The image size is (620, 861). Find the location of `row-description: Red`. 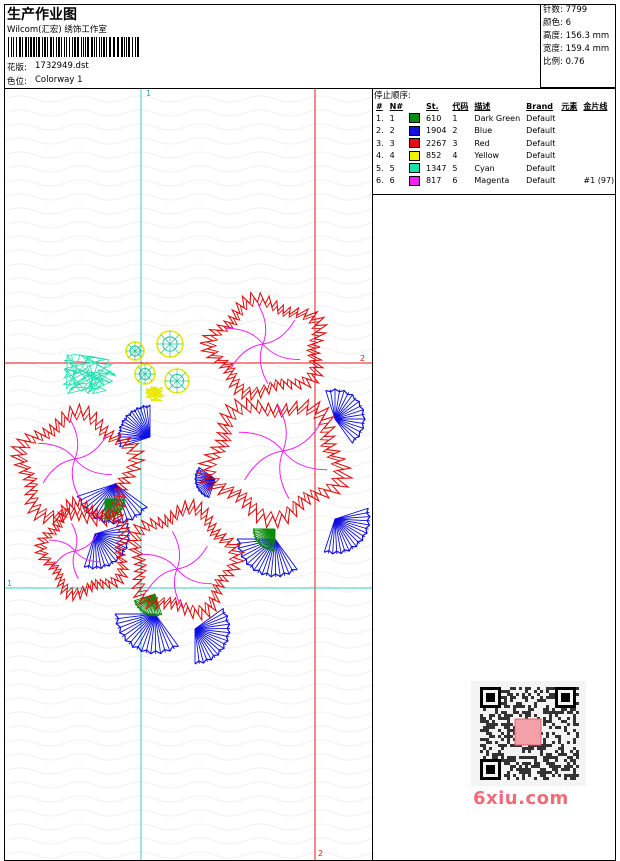

row-description: Red is located at coordinates (482, 143).